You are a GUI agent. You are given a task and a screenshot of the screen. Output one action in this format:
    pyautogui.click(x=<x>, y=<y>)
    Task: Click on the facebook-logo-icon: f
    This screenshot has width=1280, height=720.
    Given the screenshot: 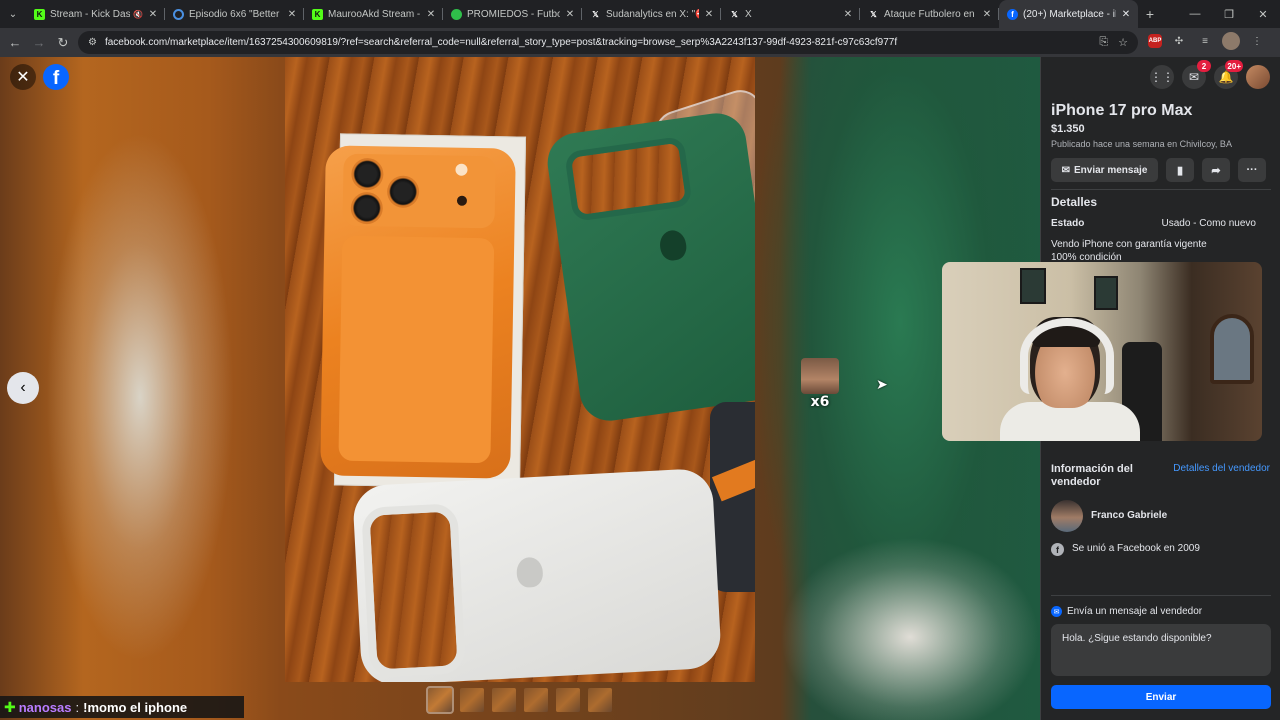 What is the action you would take?
    pyautogui.click(x=56, y=77)
    